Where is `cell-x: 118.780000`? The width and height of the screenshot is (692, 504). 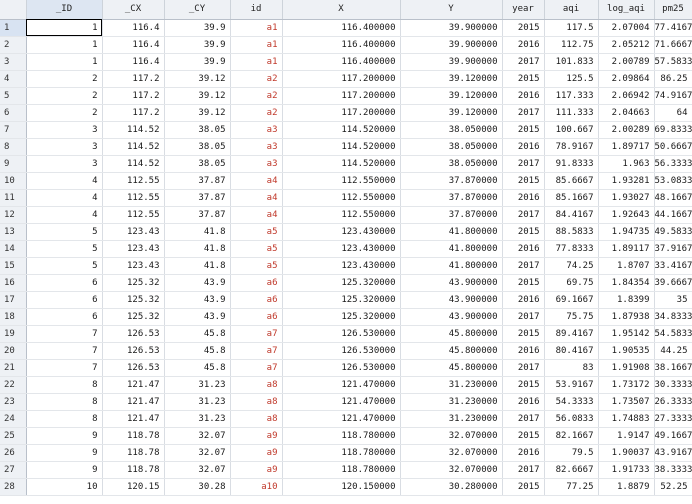
cell-x: 118.780000 is located at coordinates (341, 453).